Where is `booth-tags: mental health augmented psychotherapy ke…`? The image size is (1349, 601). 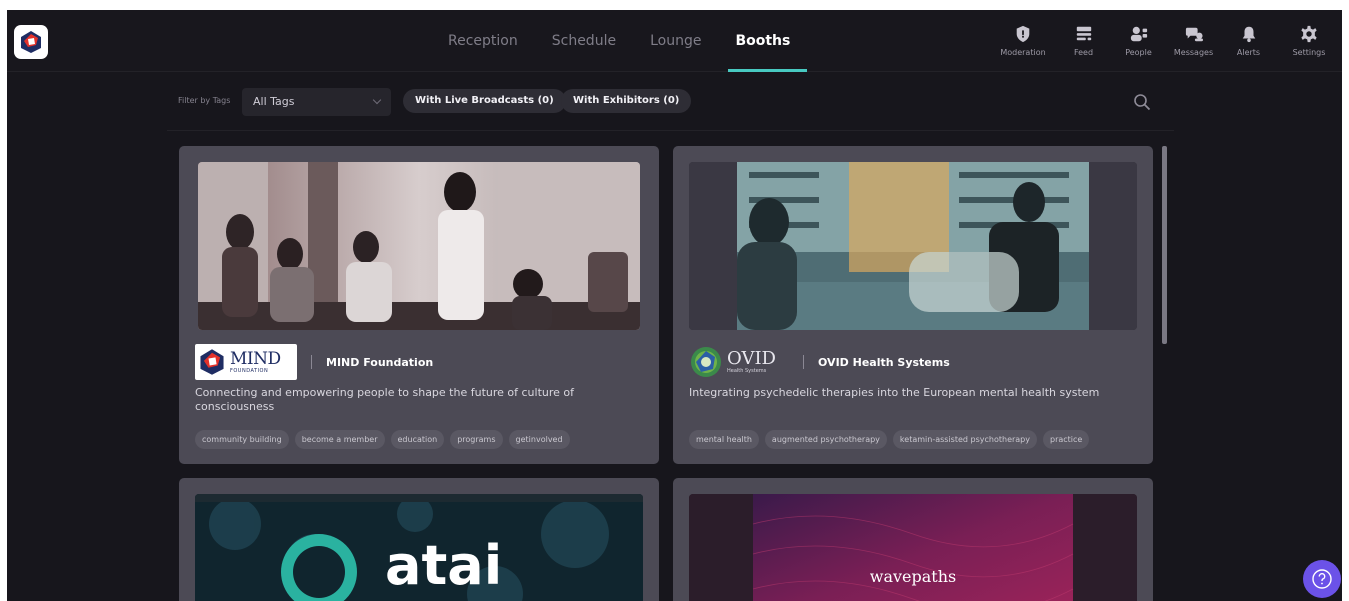
booth-tags: mental health augmented psychotherapy ke… is located at coordinates (889, 439).